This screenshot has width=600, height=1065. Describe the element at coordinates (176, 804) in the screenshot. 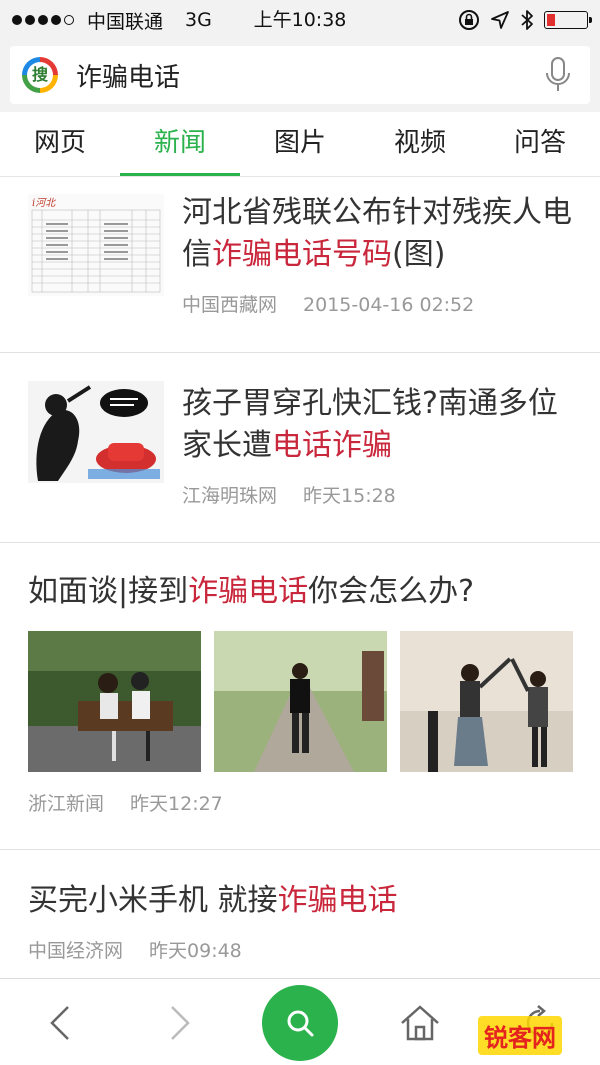

I see `news-time: 昨天12:27` at that location.